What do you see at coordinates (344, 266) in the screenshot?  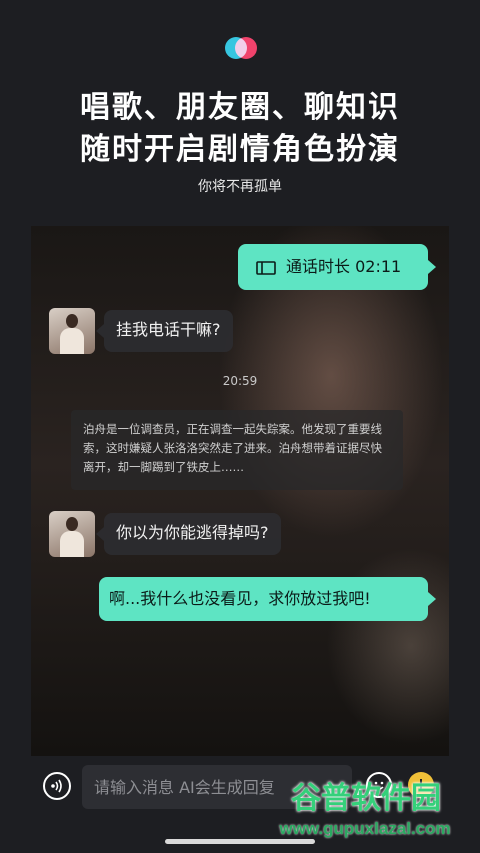 I see `call-duration-text: 通话时长 02:11` at bounding box center [344, 266].